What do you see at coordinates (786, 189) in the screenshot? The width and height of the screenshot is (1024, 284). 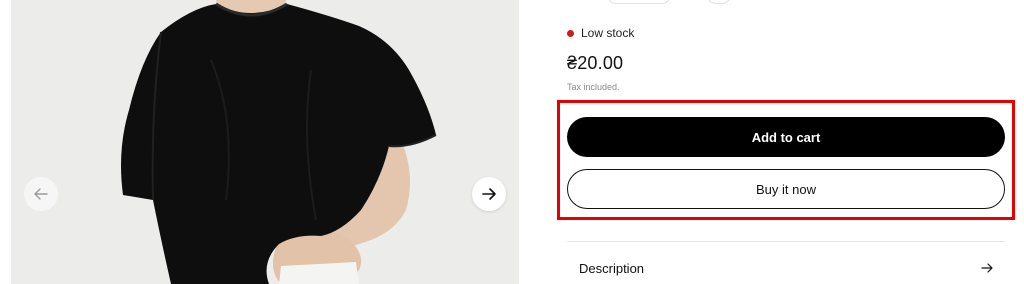 I see `buy-it-now-button: Buy it now` at bounding box center [786, 189].